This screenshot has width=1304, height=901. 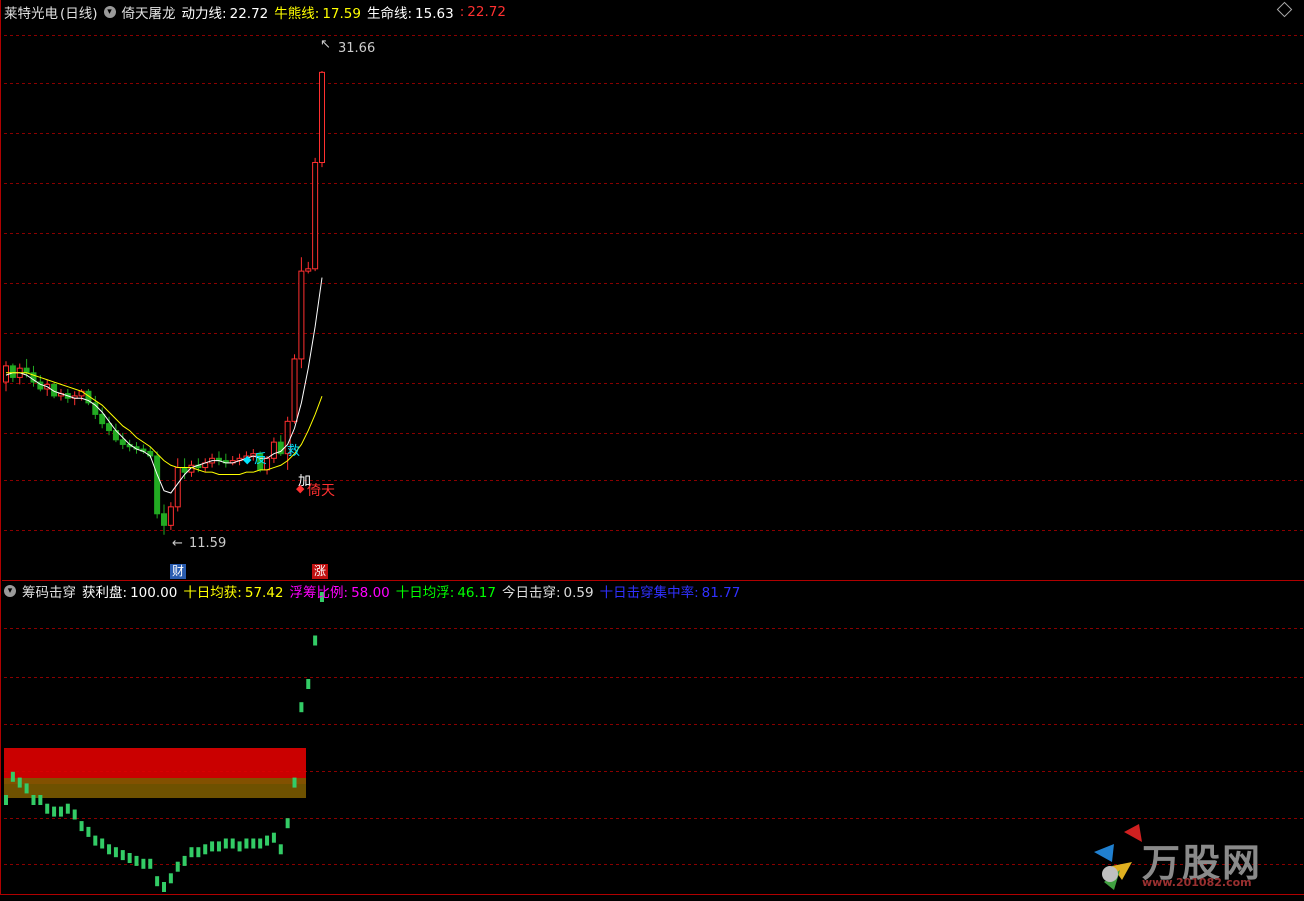 I want to click on sub-line-1: 十日均获: 57.42, so click(x=233, y=593).